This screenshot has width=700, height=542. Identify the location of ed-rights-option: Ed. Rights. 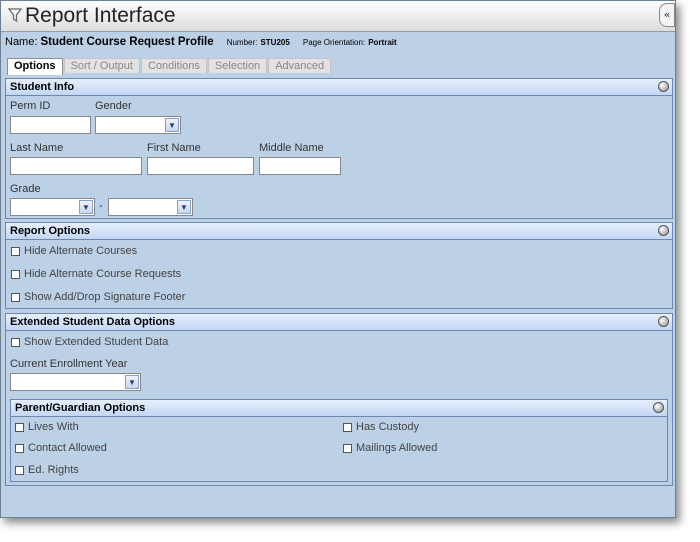
(47, 470).